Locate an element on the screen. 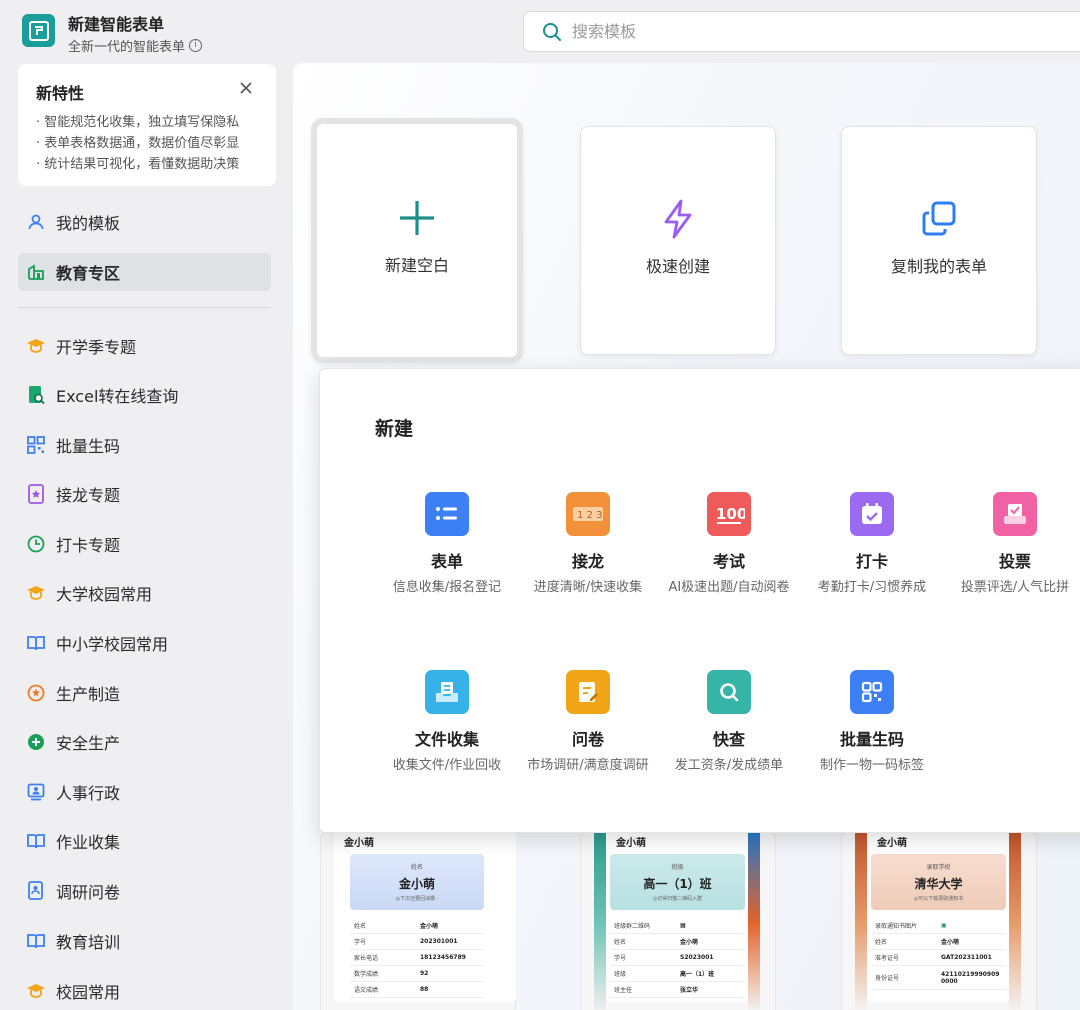 This screenshot has width=1080, height=1010. preview-row: 数学成绩 92 is located at coordinates (417, 974).